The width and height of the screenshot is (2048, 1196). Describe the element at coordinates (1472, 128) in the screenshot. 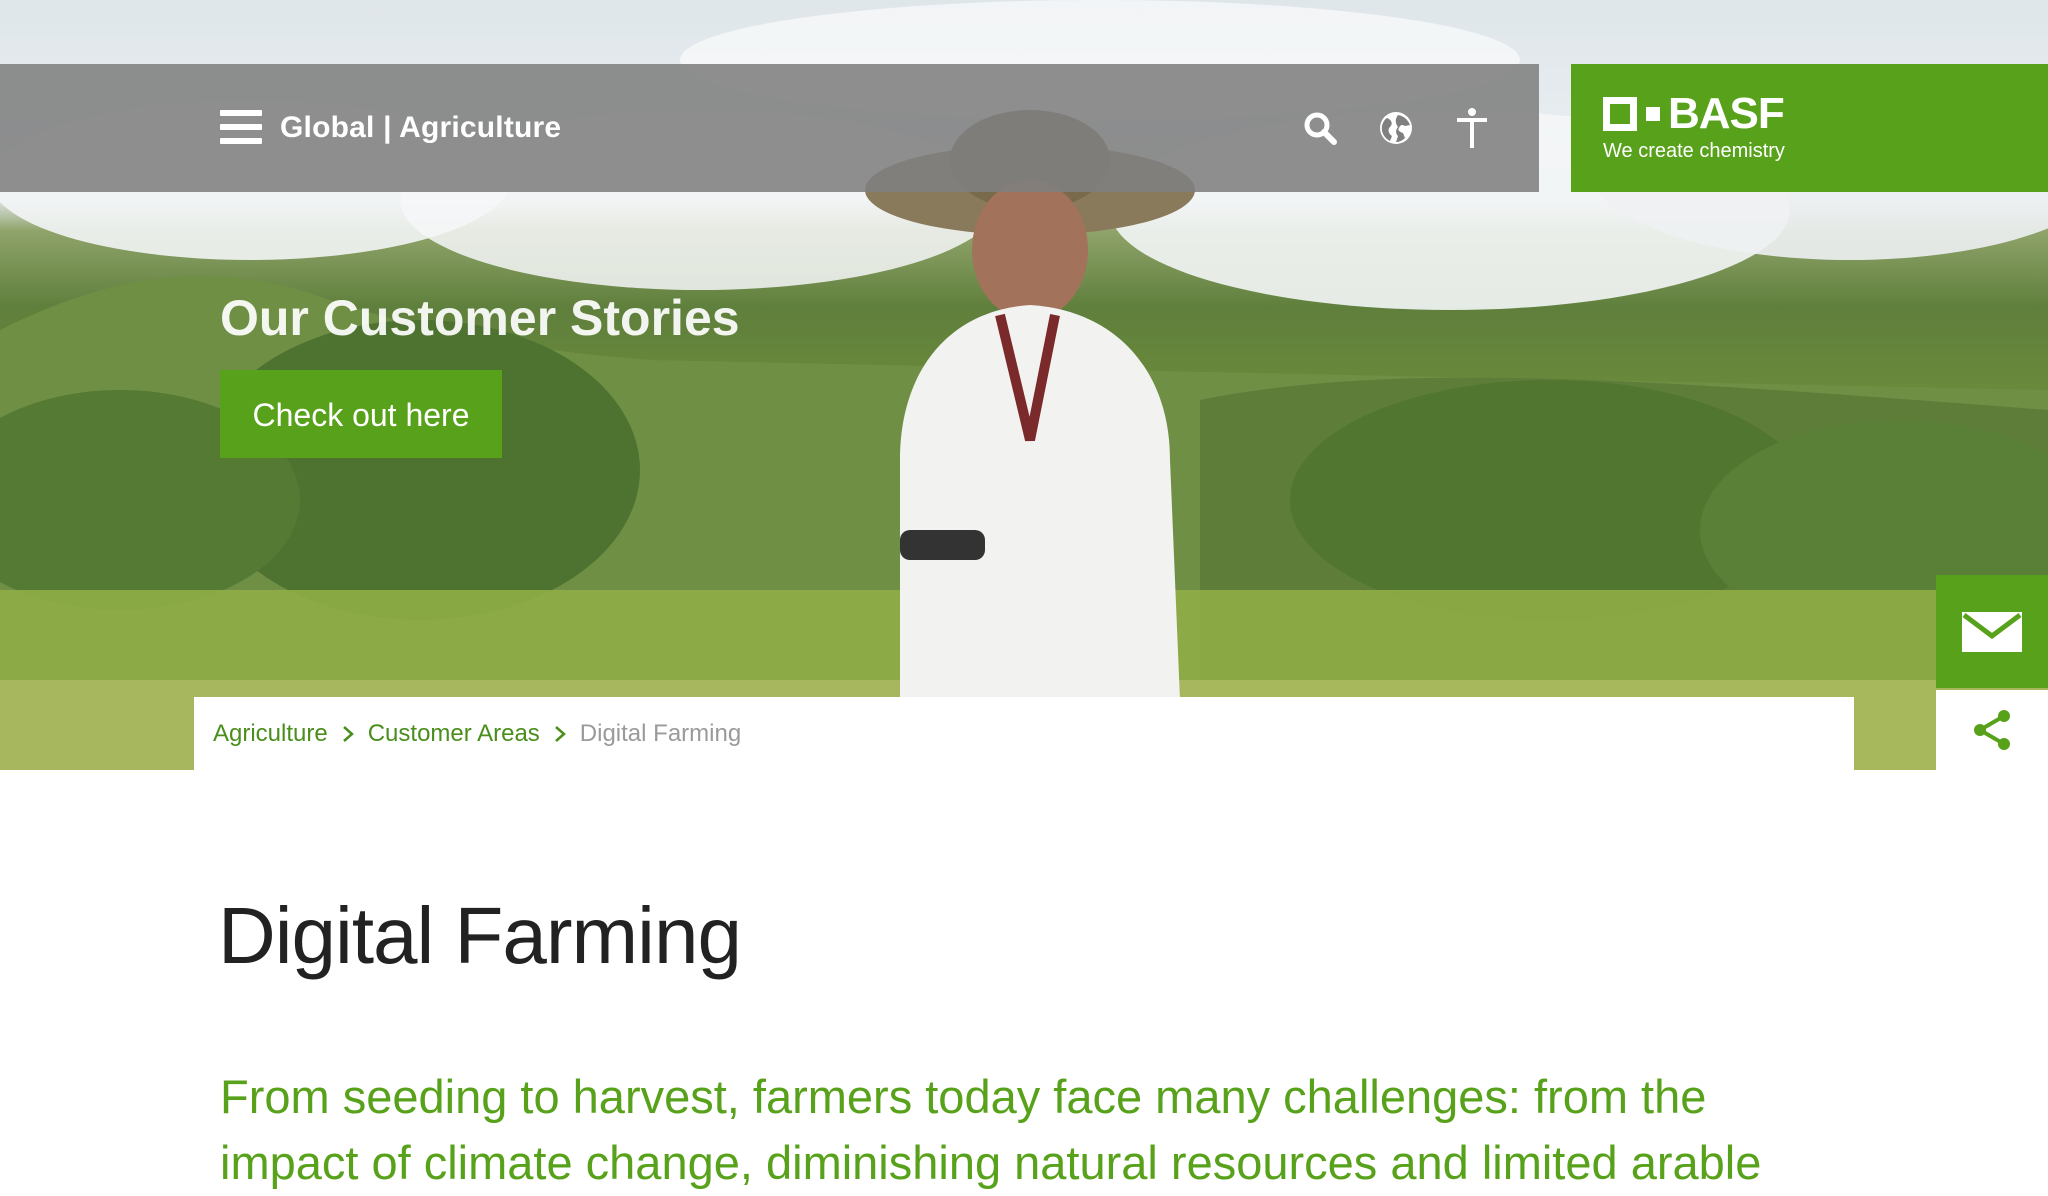

I see `accessibility-icon` at that location.